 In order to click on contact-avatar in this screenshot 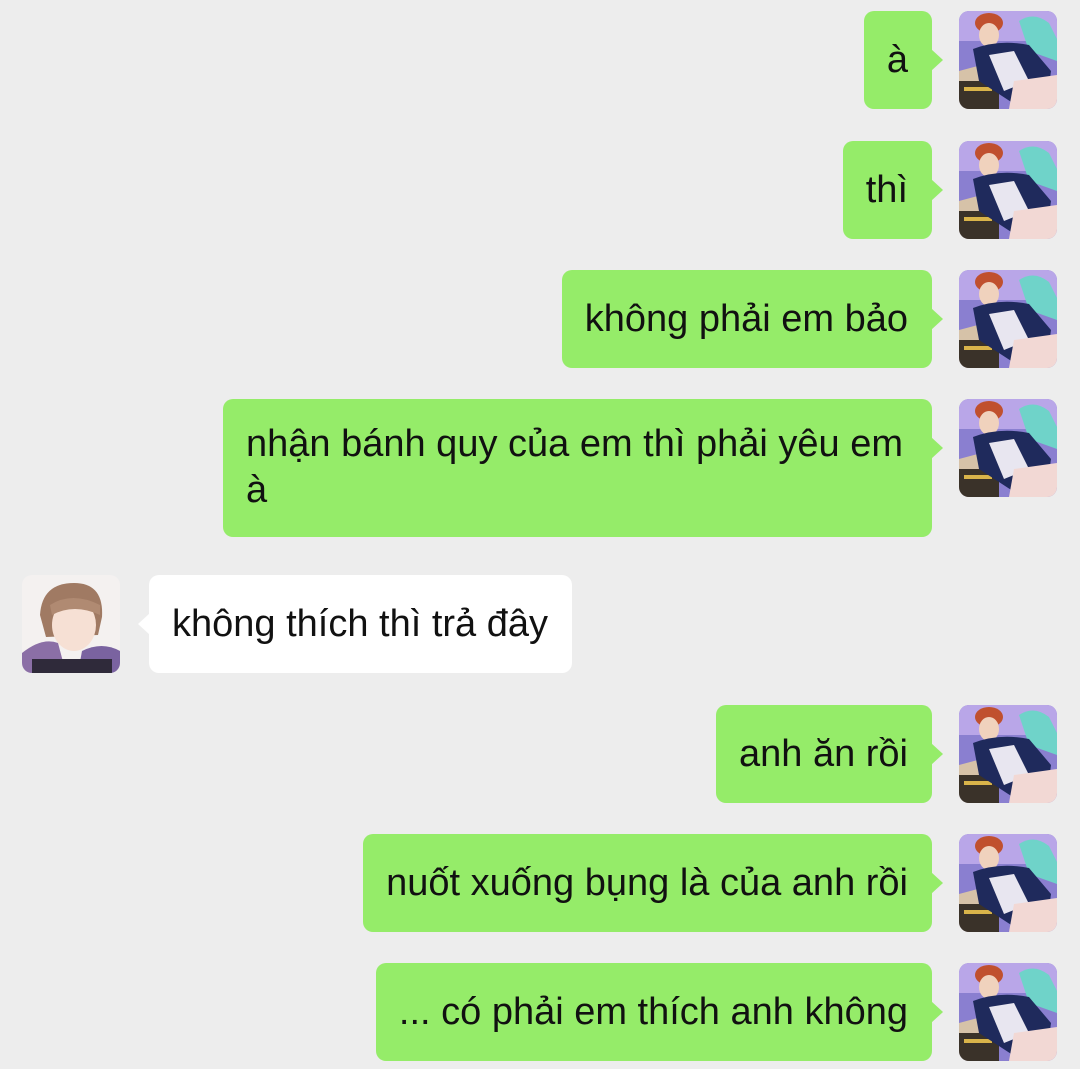, I will do `click(71, 624)`.